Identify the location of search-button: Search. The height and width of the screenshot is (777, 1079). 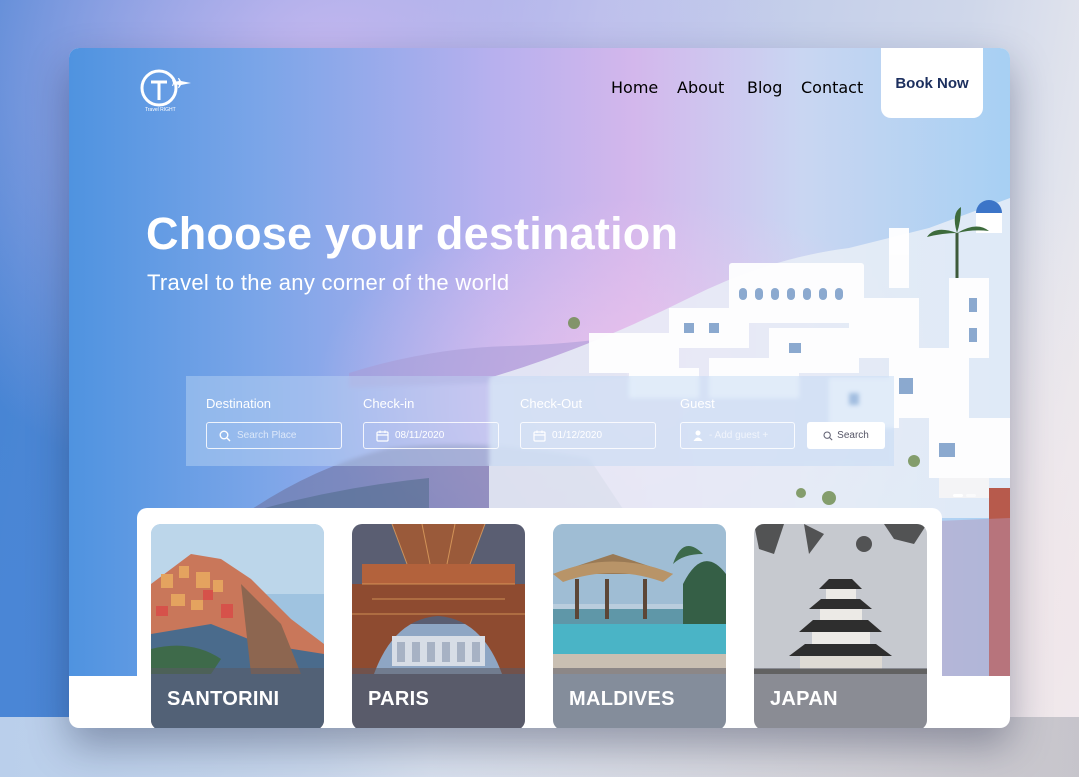
(846, 435).